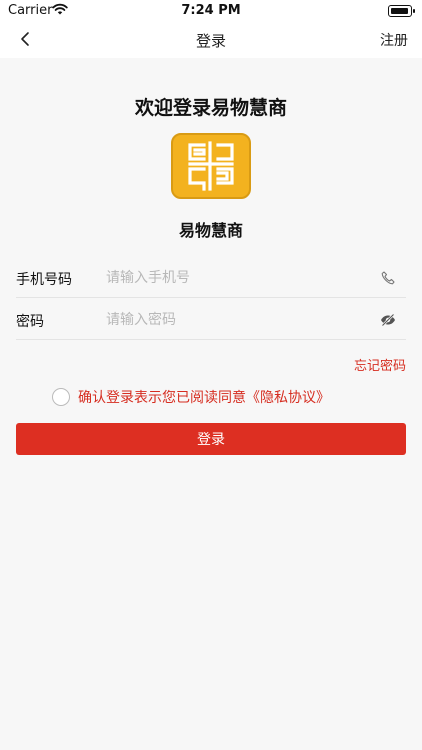  What do you see at coordinates (380, 364) in the screenshot?
I see `forgot-password-link: 忘记密码` at bounding box center [380, 364].